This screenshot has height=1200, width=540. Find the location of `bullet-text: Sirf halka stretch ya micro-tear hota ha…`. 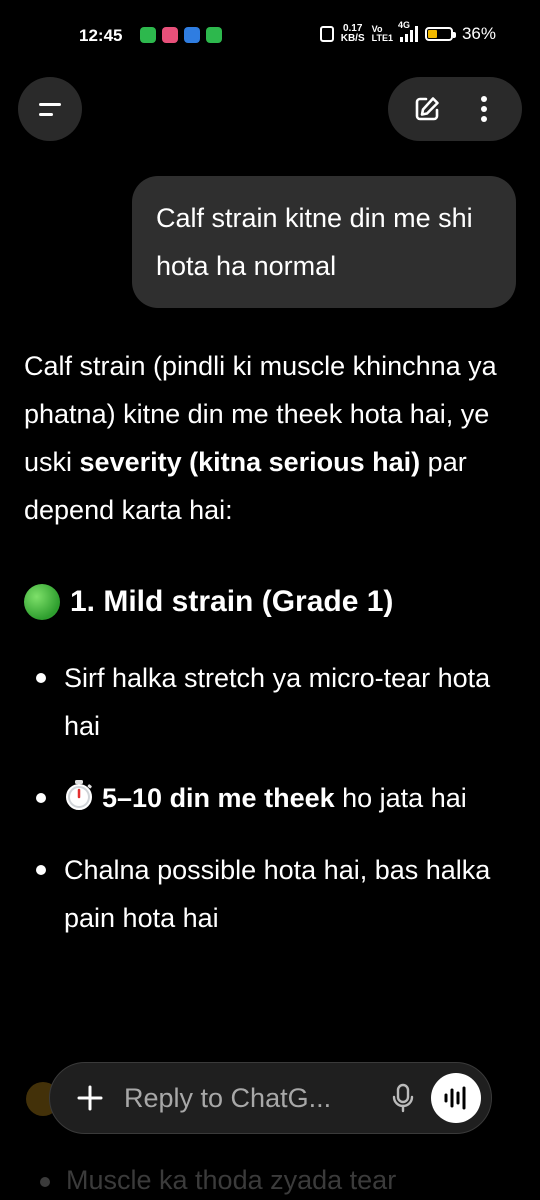

bullet-text: Sirf halka stretch ya micro-tear hota ha… is located at coordinates (277, 702).